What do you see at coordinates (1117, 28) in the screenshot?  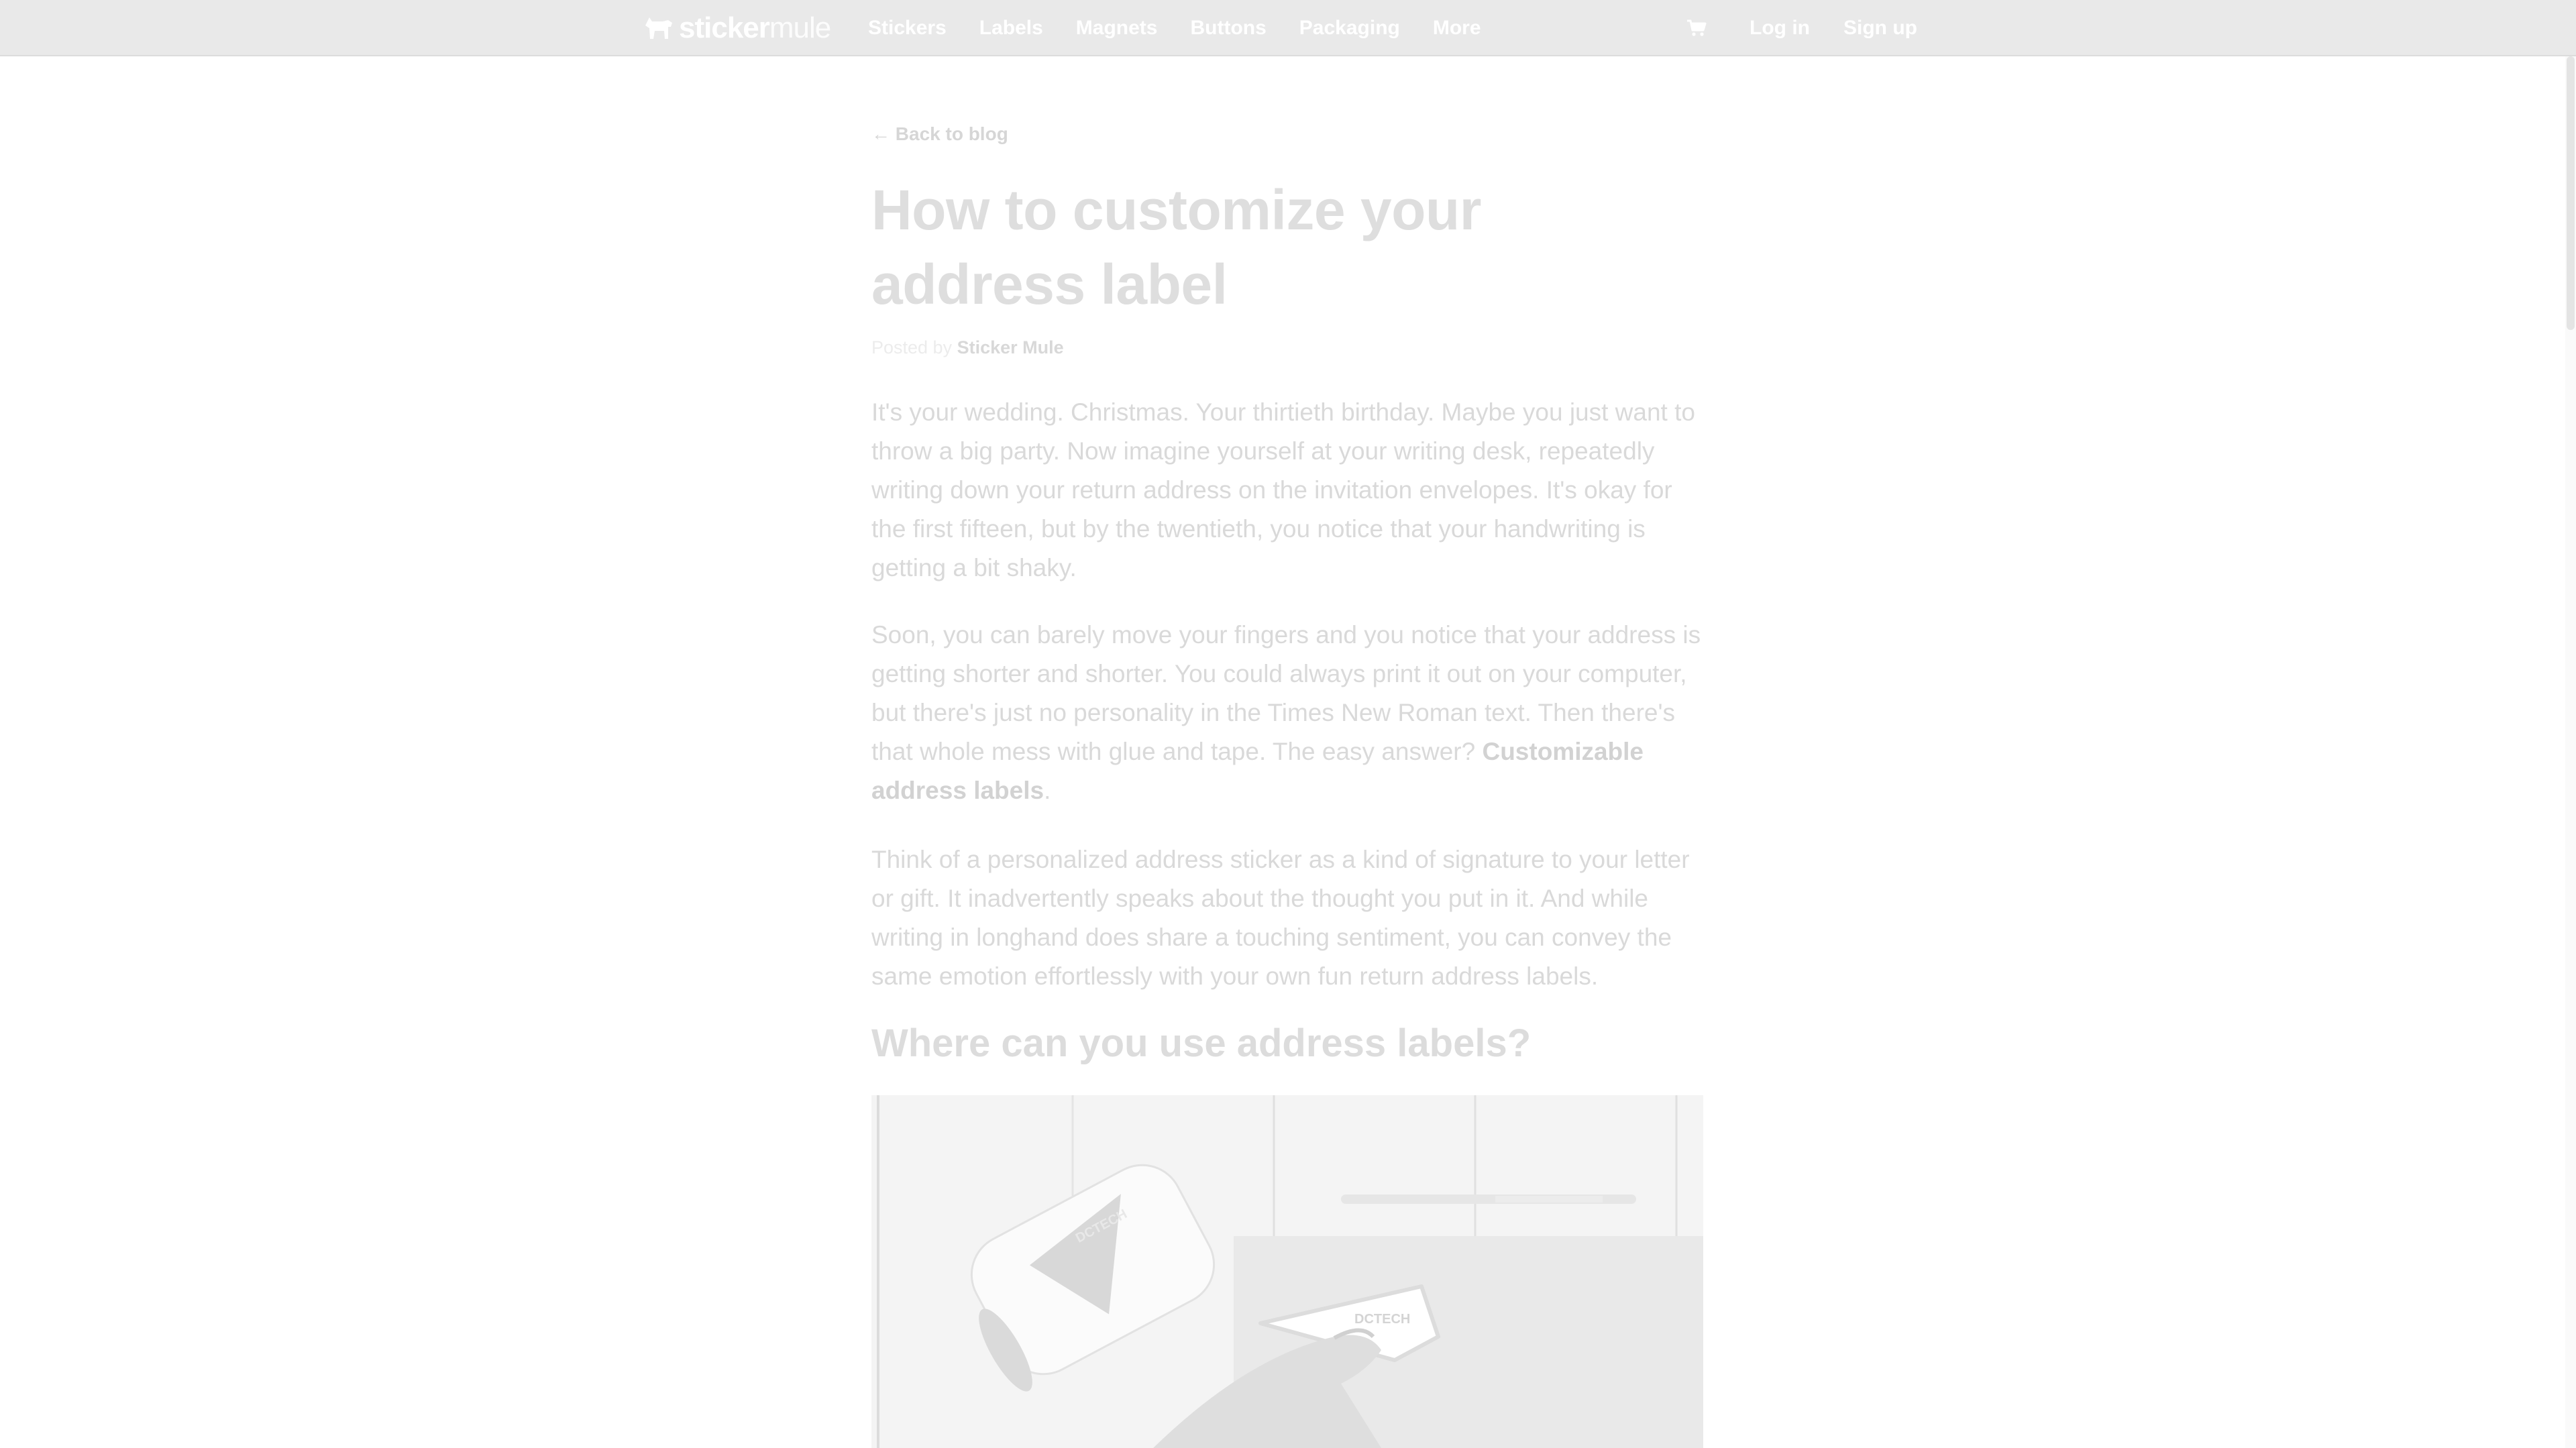 I see `nav-item-magnets: Magnets` at bounding box center [1117, 28].